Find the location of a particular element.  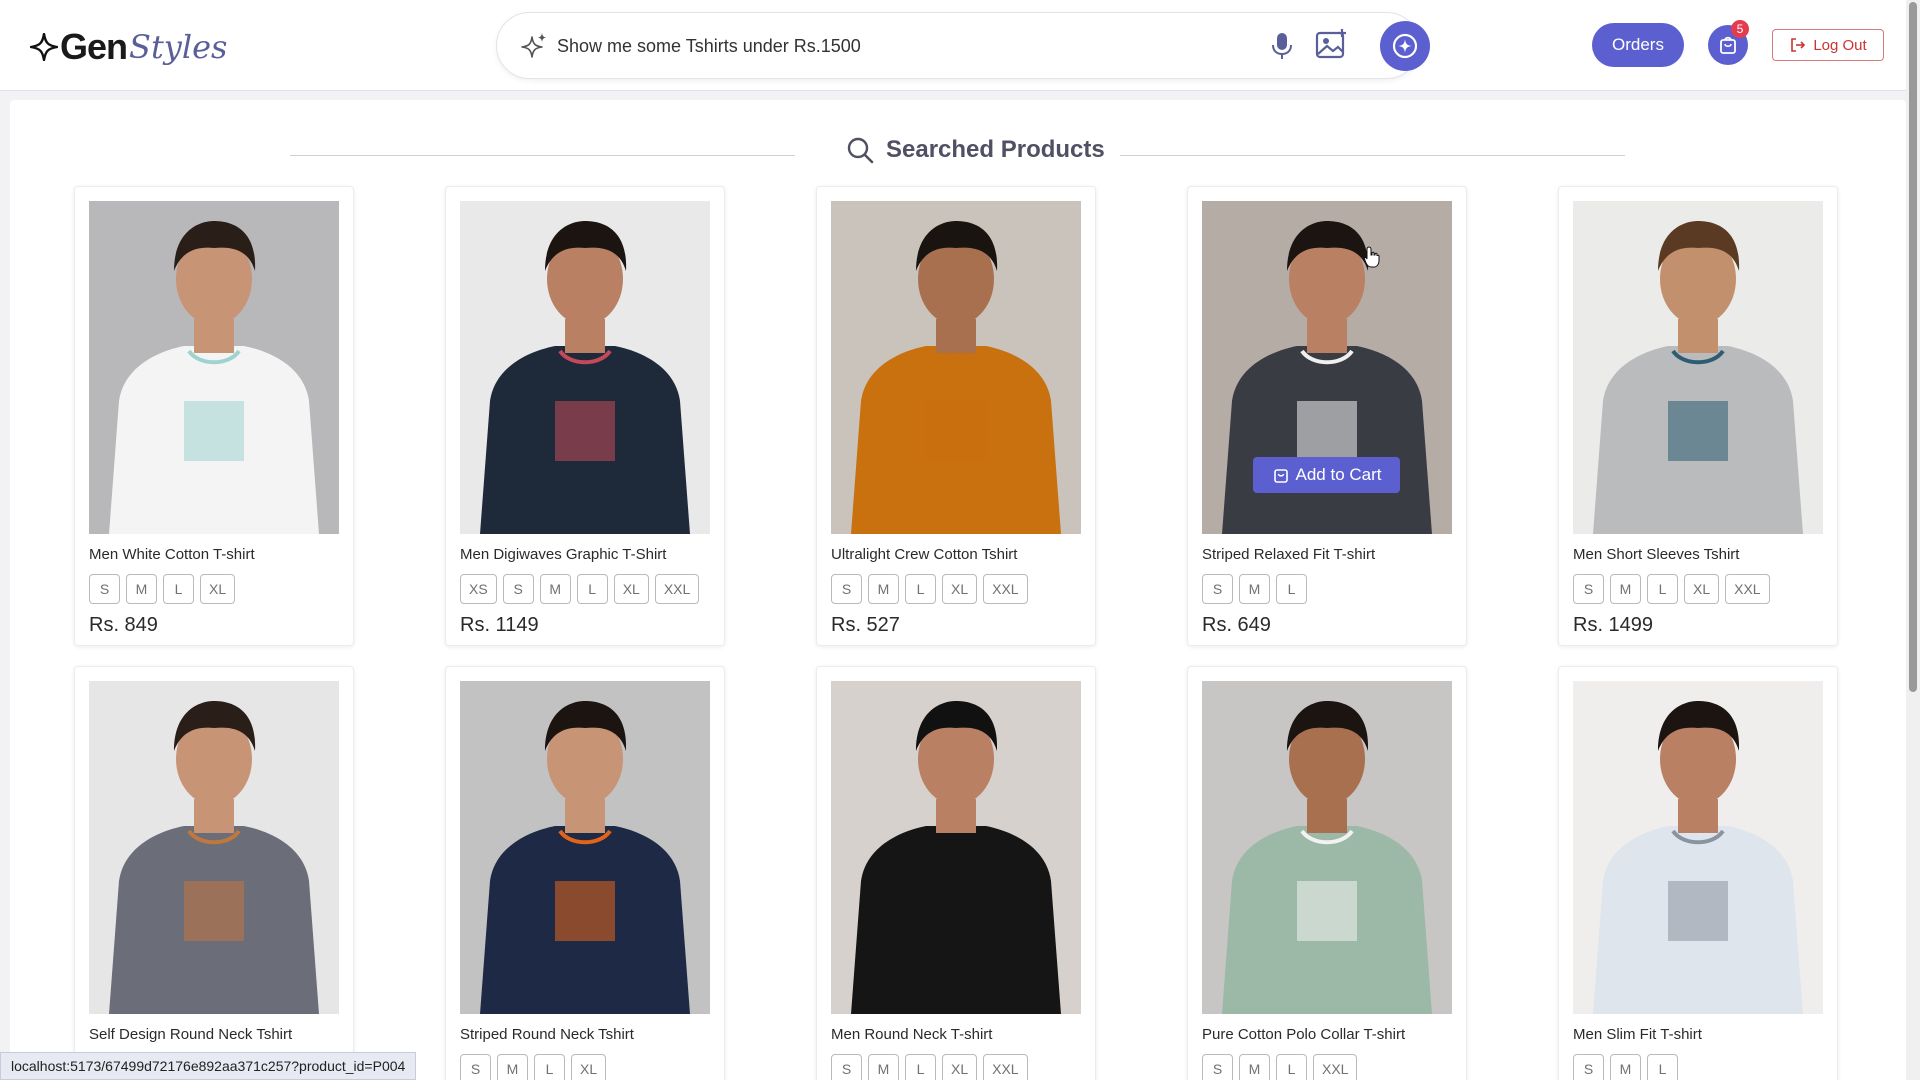

size-options: S M L XXL is located at coordinates (1280, 1067).